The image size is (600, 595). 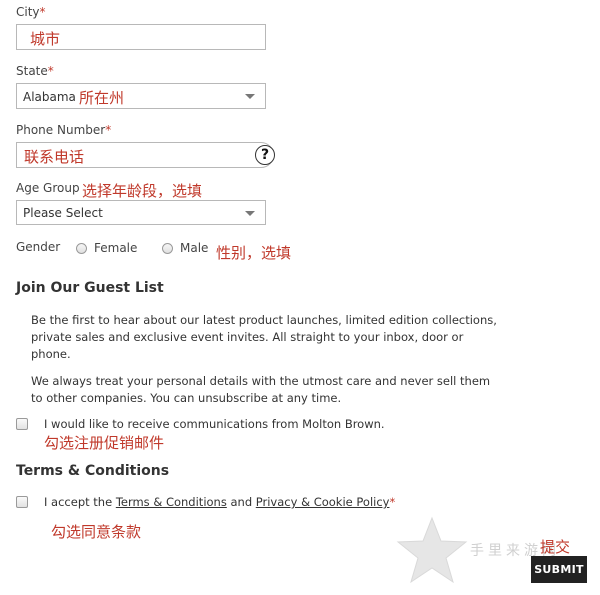 I want to click on city-label: City*, so click(x=31, y=12).